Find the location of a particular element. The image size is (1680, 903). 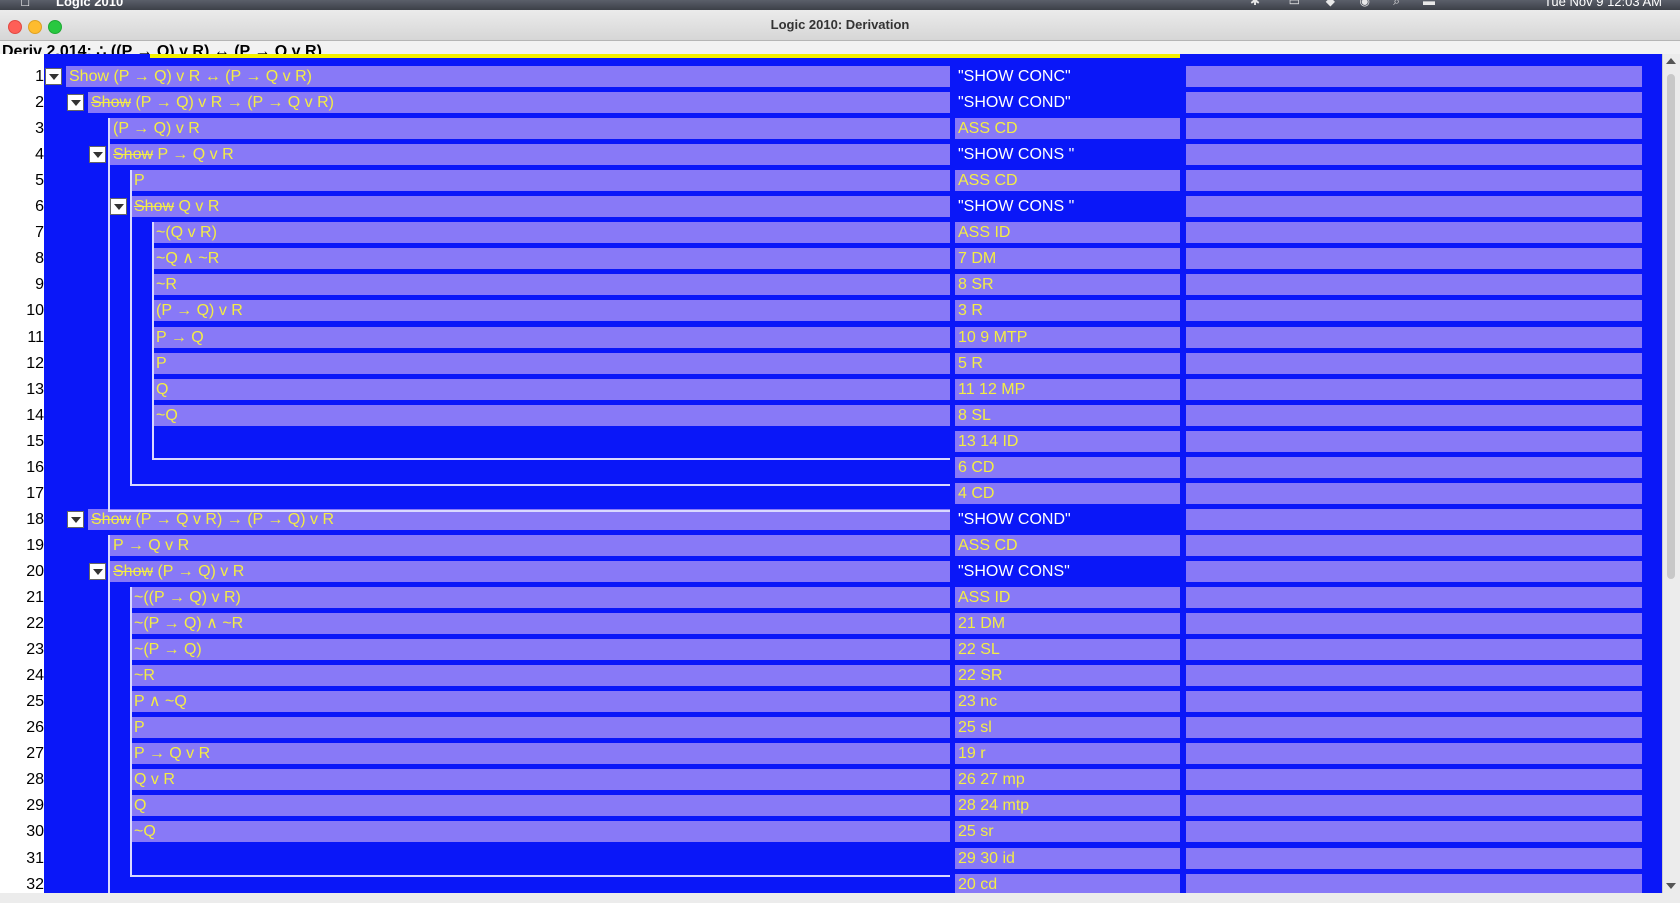

formula-text: P → Q is located at coordinates (180, 337).